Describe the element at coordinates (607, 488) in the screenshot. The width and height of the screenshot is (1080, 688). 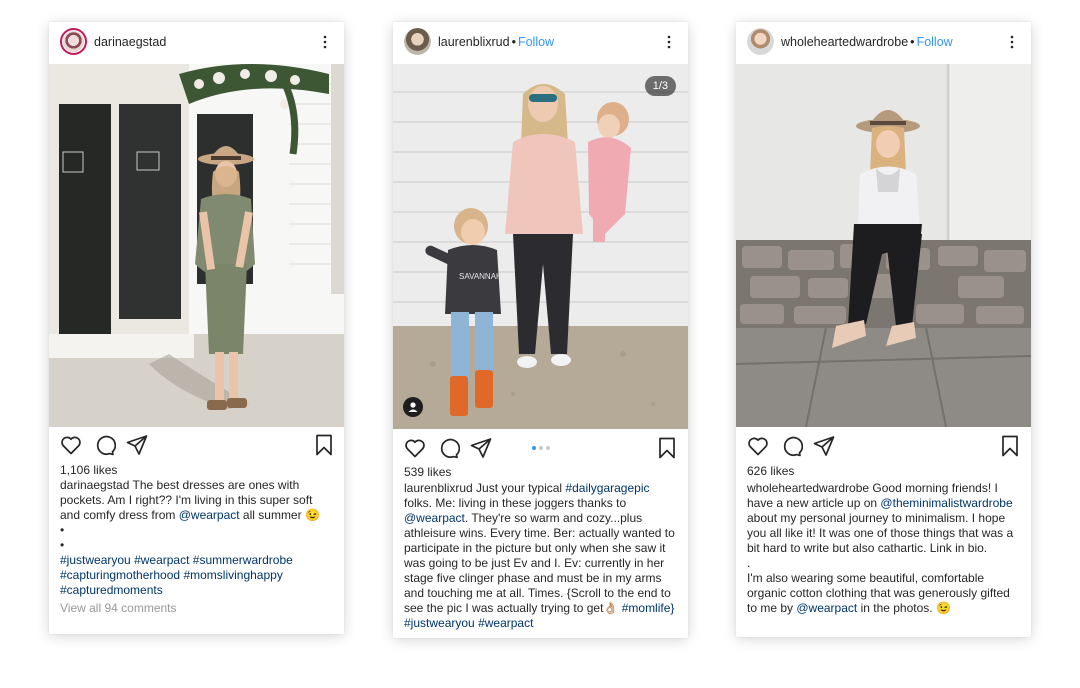
I see `hashtag-link: #dailygaragepic` at that location.